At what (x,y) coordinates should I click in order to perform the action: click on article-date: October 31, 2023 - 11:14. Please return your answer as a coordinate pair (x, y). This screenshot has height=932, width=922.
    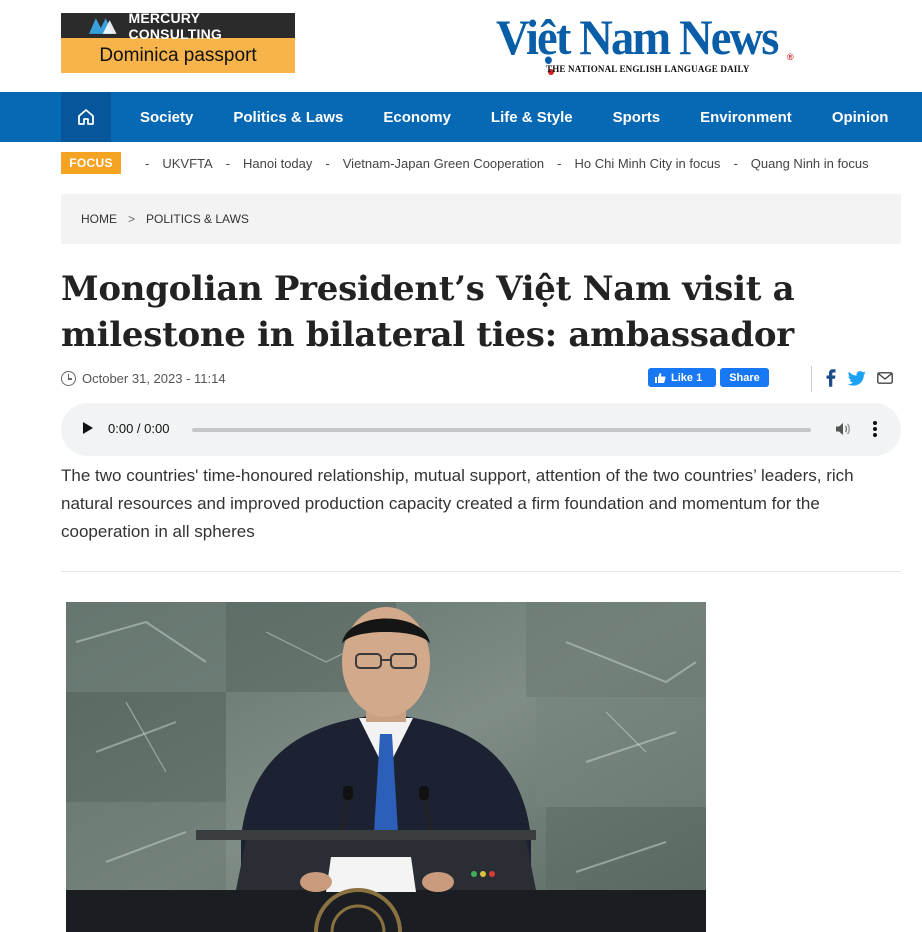
    Looking at the image, I should click on (143, 378).